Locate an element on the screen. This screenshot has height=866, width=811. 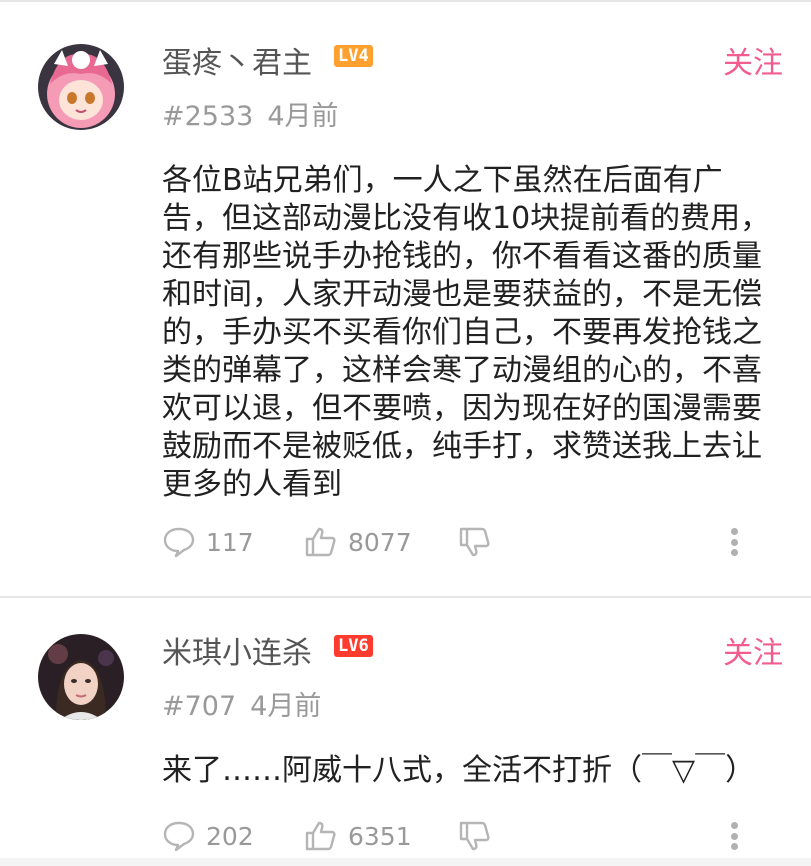
like-count: 6351 is located at coordinates (380, 836).